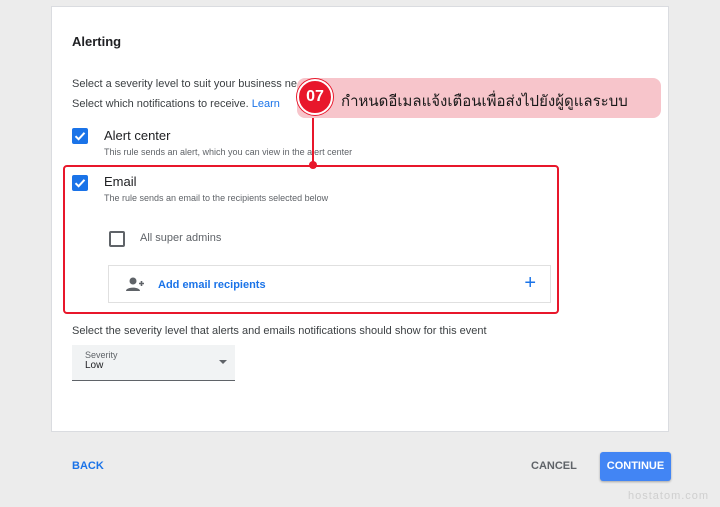  I want to click on section-title: Alerting, so click(97, 41).